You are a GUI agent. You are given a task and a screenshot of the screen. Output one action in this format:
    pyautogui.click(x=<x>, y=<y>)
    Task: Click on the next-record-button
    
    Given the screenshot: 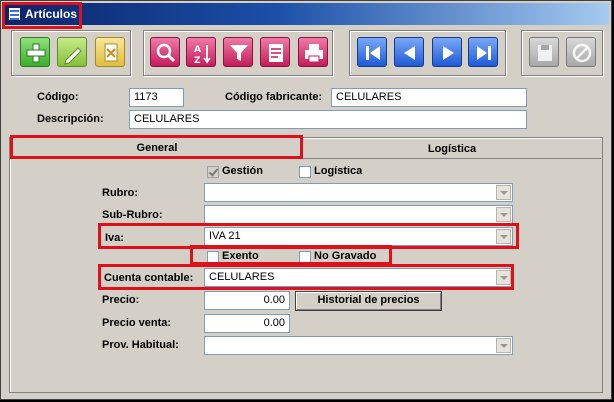 What is the action you would take?
    pyautogui.click(x=447, y=52)
    